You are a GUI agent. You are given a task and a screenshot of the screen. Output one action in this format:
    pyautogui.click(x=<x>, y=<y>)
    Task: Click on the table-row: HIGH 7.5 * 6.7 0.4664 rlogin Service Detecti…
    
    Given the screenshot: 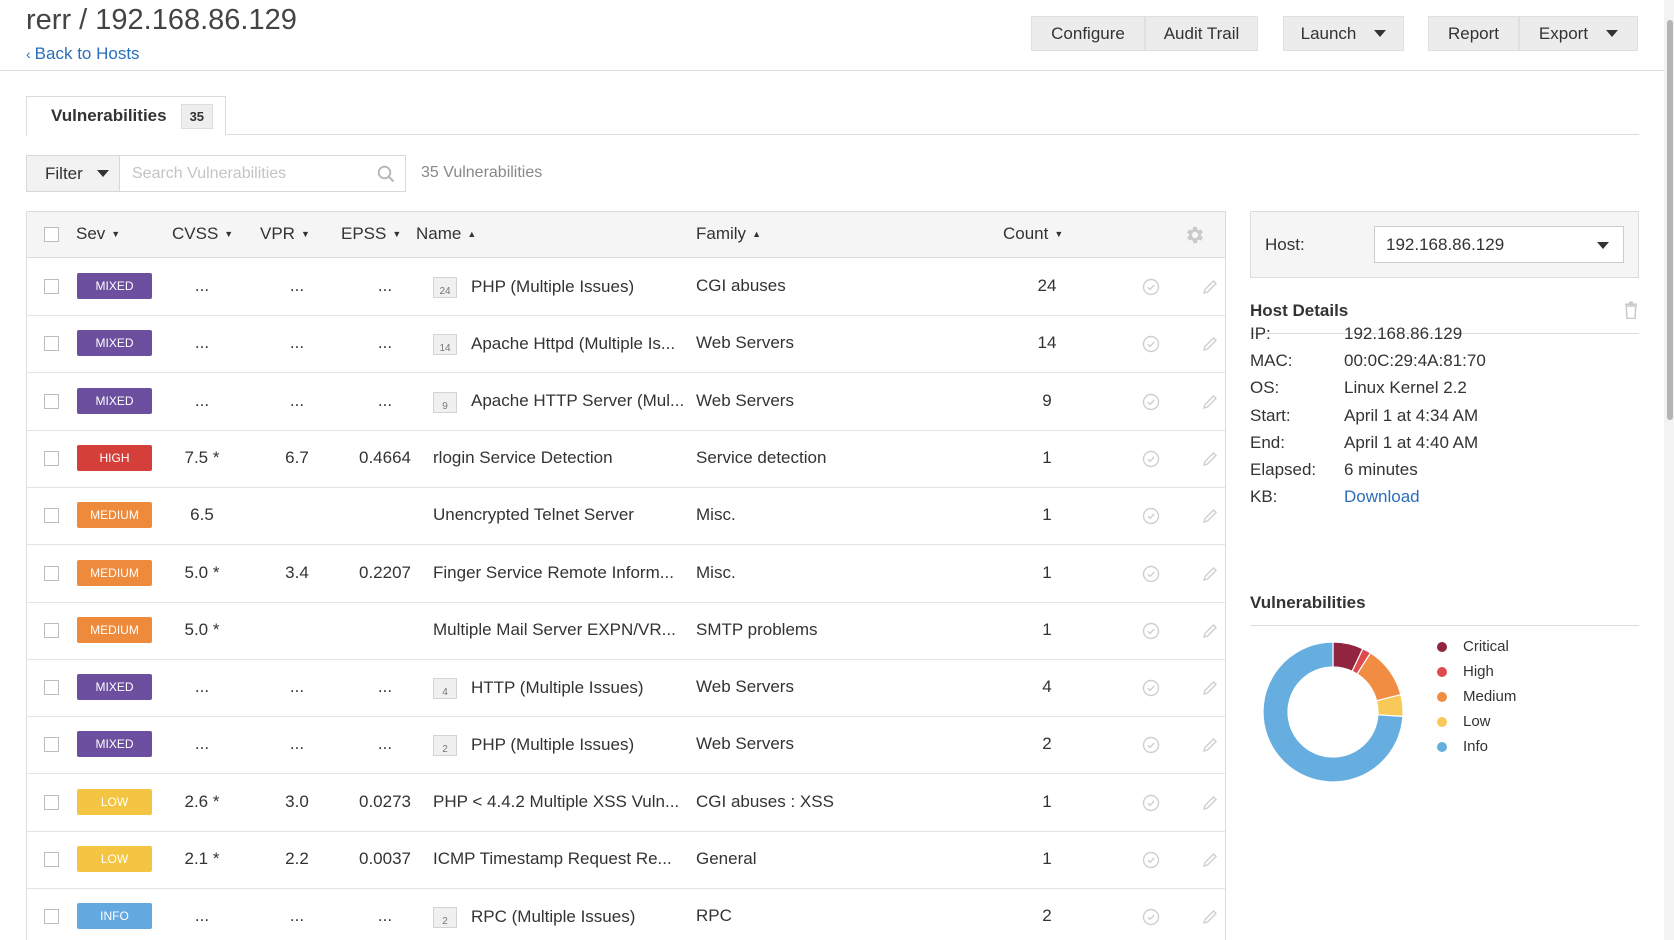 What is the action you would take?
    pyautogui.click(x=626, y=459)
    